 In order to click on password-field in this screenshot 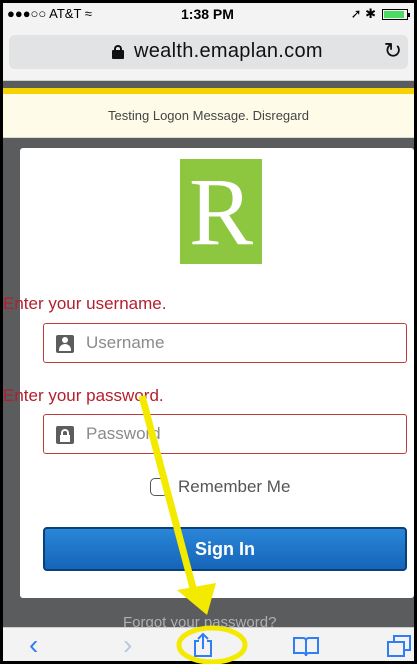, I will do `click(225, 434)`.